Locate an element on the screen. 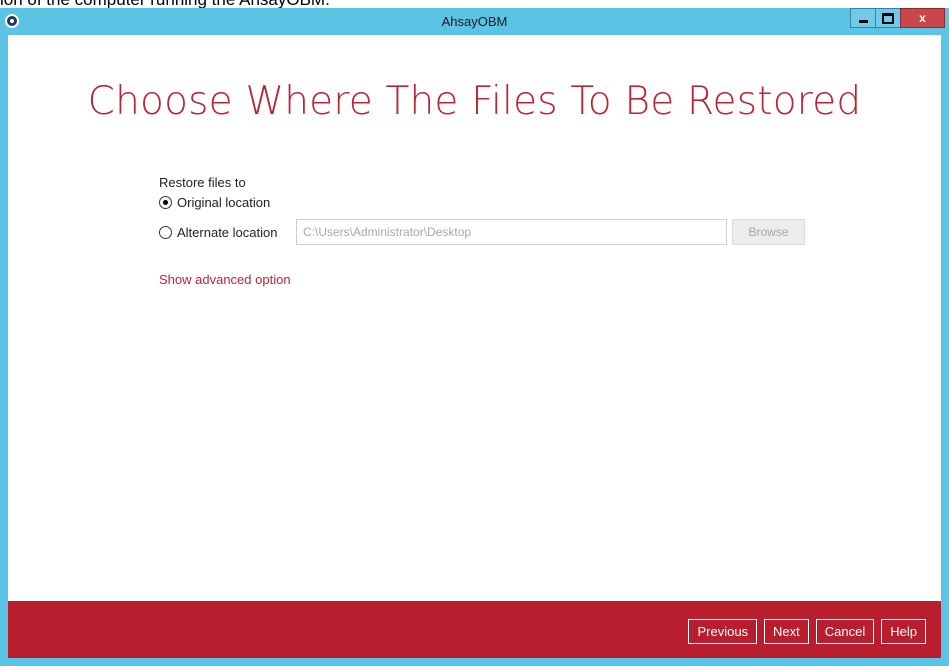  window-controls: x is located at coordinates (897, 19).